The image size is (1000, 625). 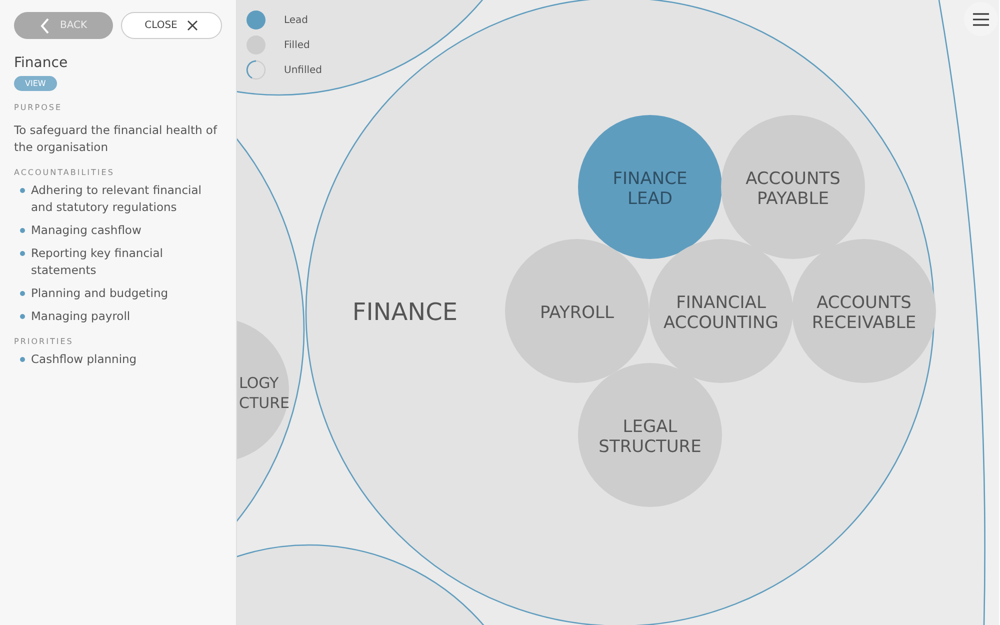 I want to click on close-button: CLOSE, so click(x=171, y=25).